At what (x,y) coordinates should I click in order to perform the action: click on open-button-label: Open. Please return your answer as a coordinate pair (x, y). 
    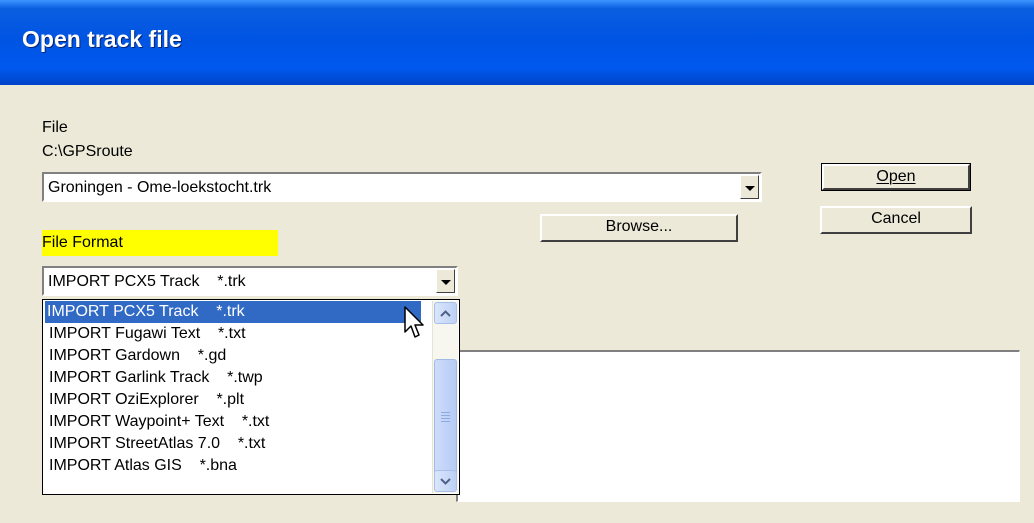
    Looking at the image, I should click on (896, 176).